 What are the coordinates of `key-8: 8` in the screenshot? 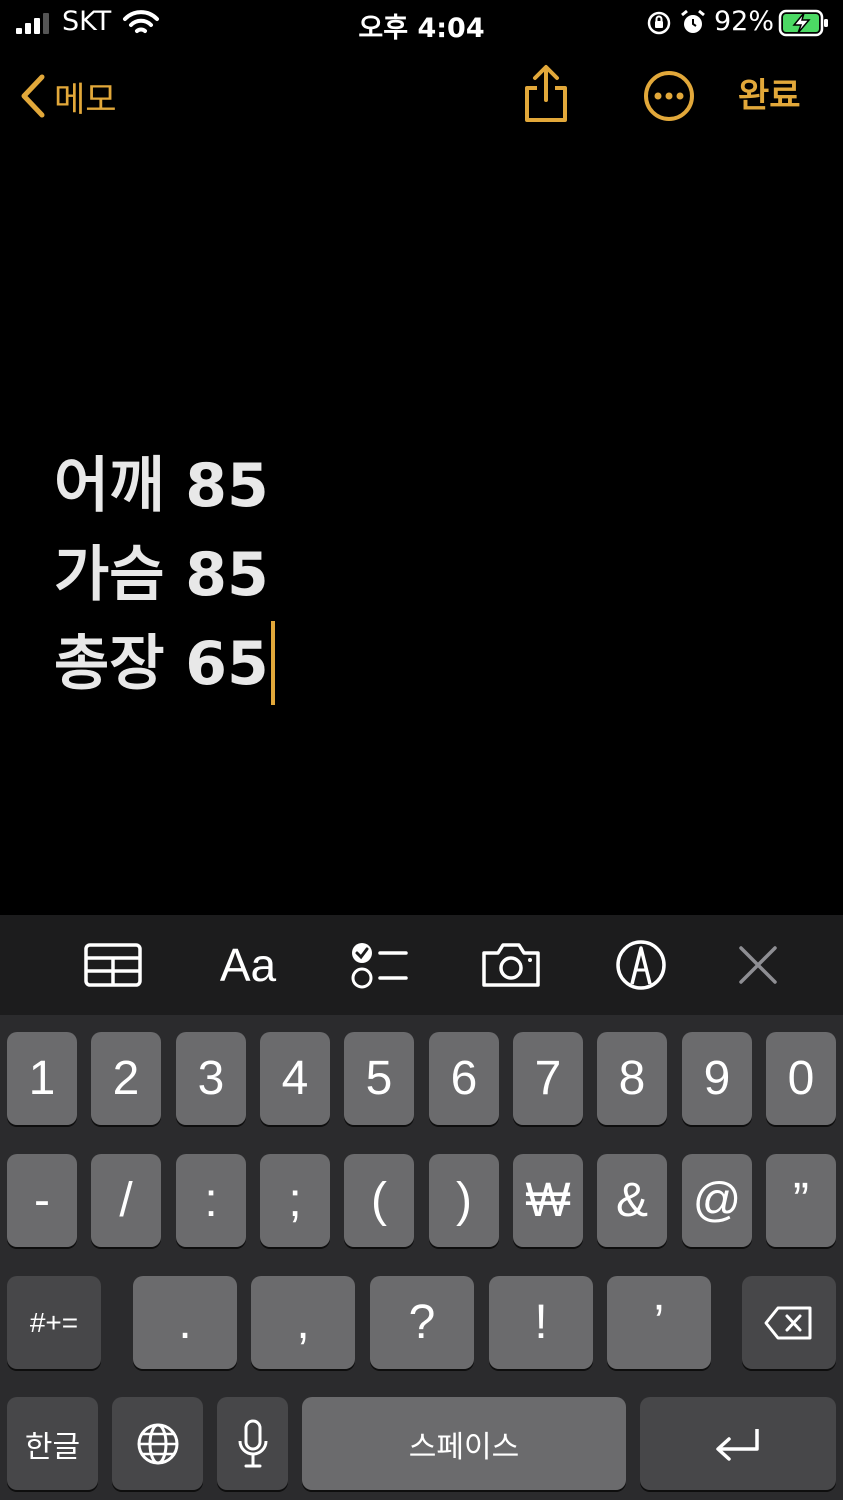 It's located at (632, 1078).